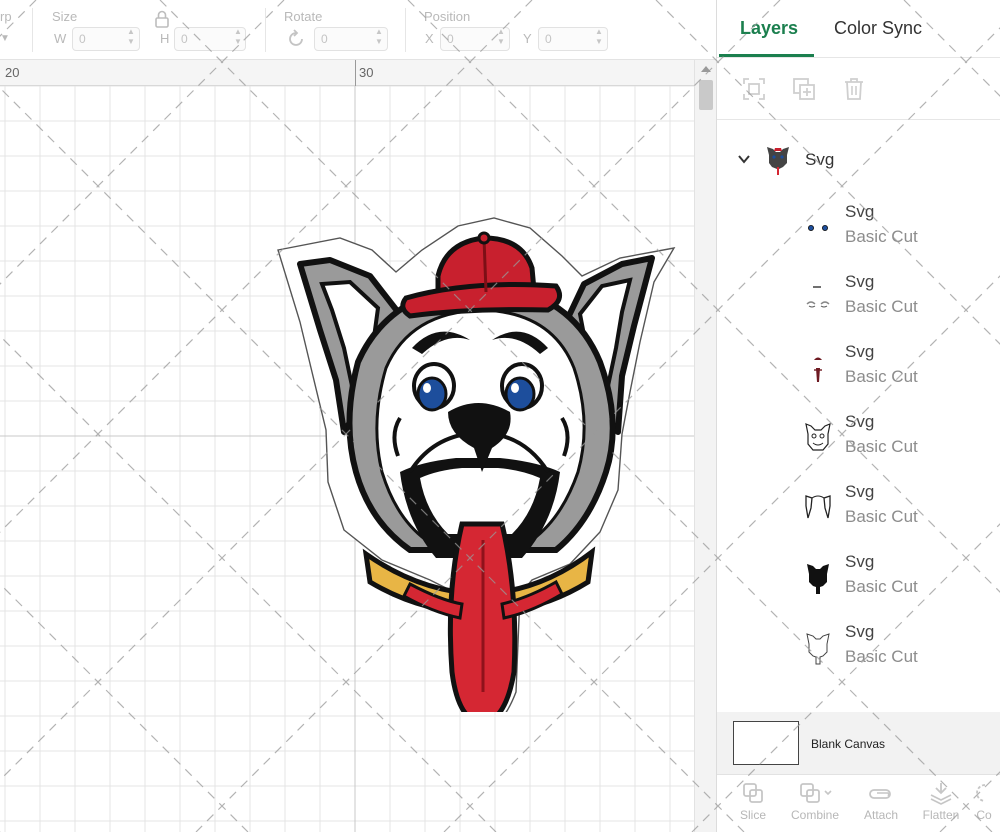 The image size is (1000, 832). I want to click on ruler-mark-20: 20, so click(12, 72).